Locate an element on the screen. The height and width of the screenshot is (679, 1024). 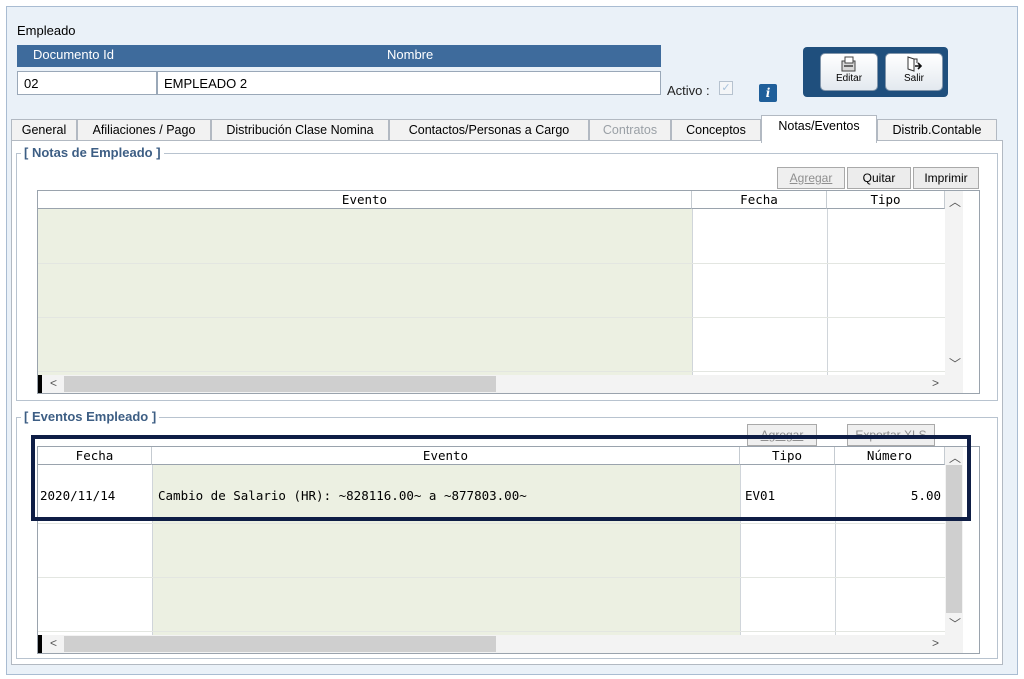
tab-distrib-contable: Distrib.Contable is located at coordinates (937, 130).